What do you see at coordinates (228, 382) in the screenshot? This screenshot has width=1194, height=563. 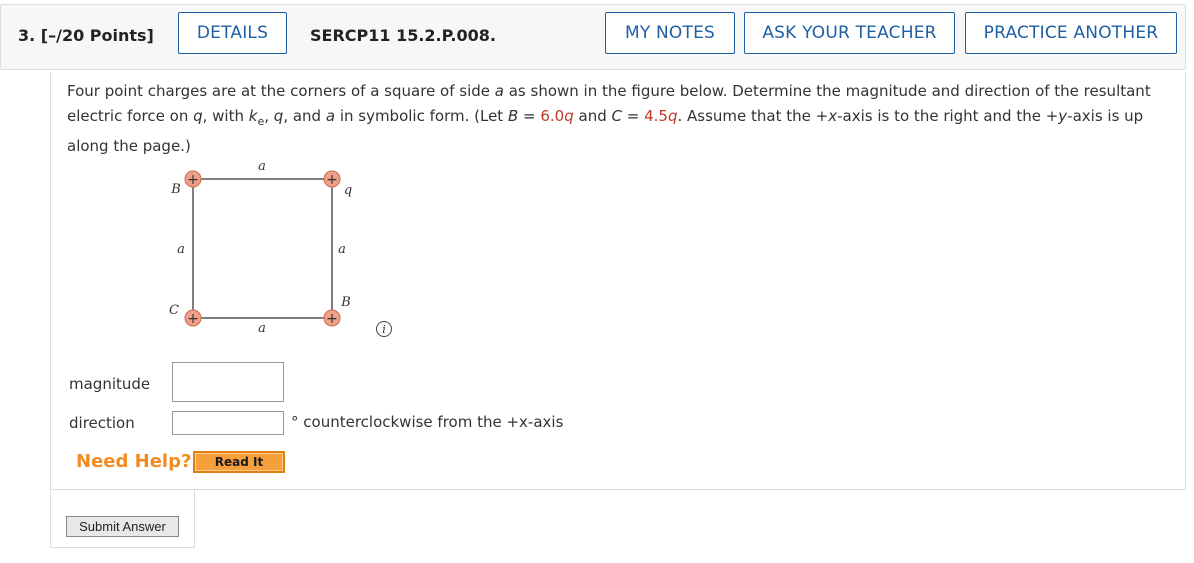 I see `magnitude-input` at bounding box center [228, 382].